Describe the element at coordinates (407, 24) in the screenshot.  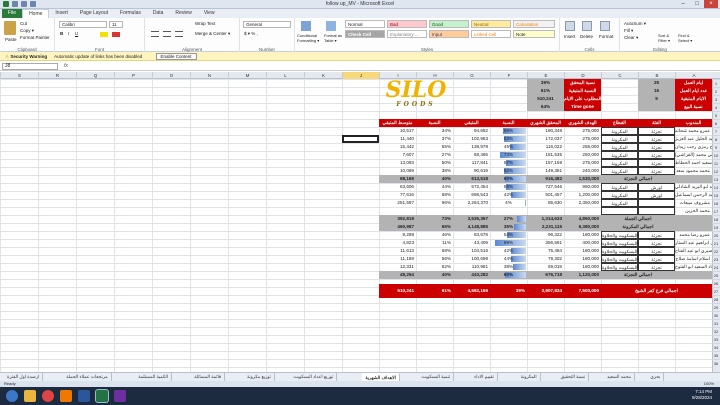
I see `style-bad: Bad` at that location.